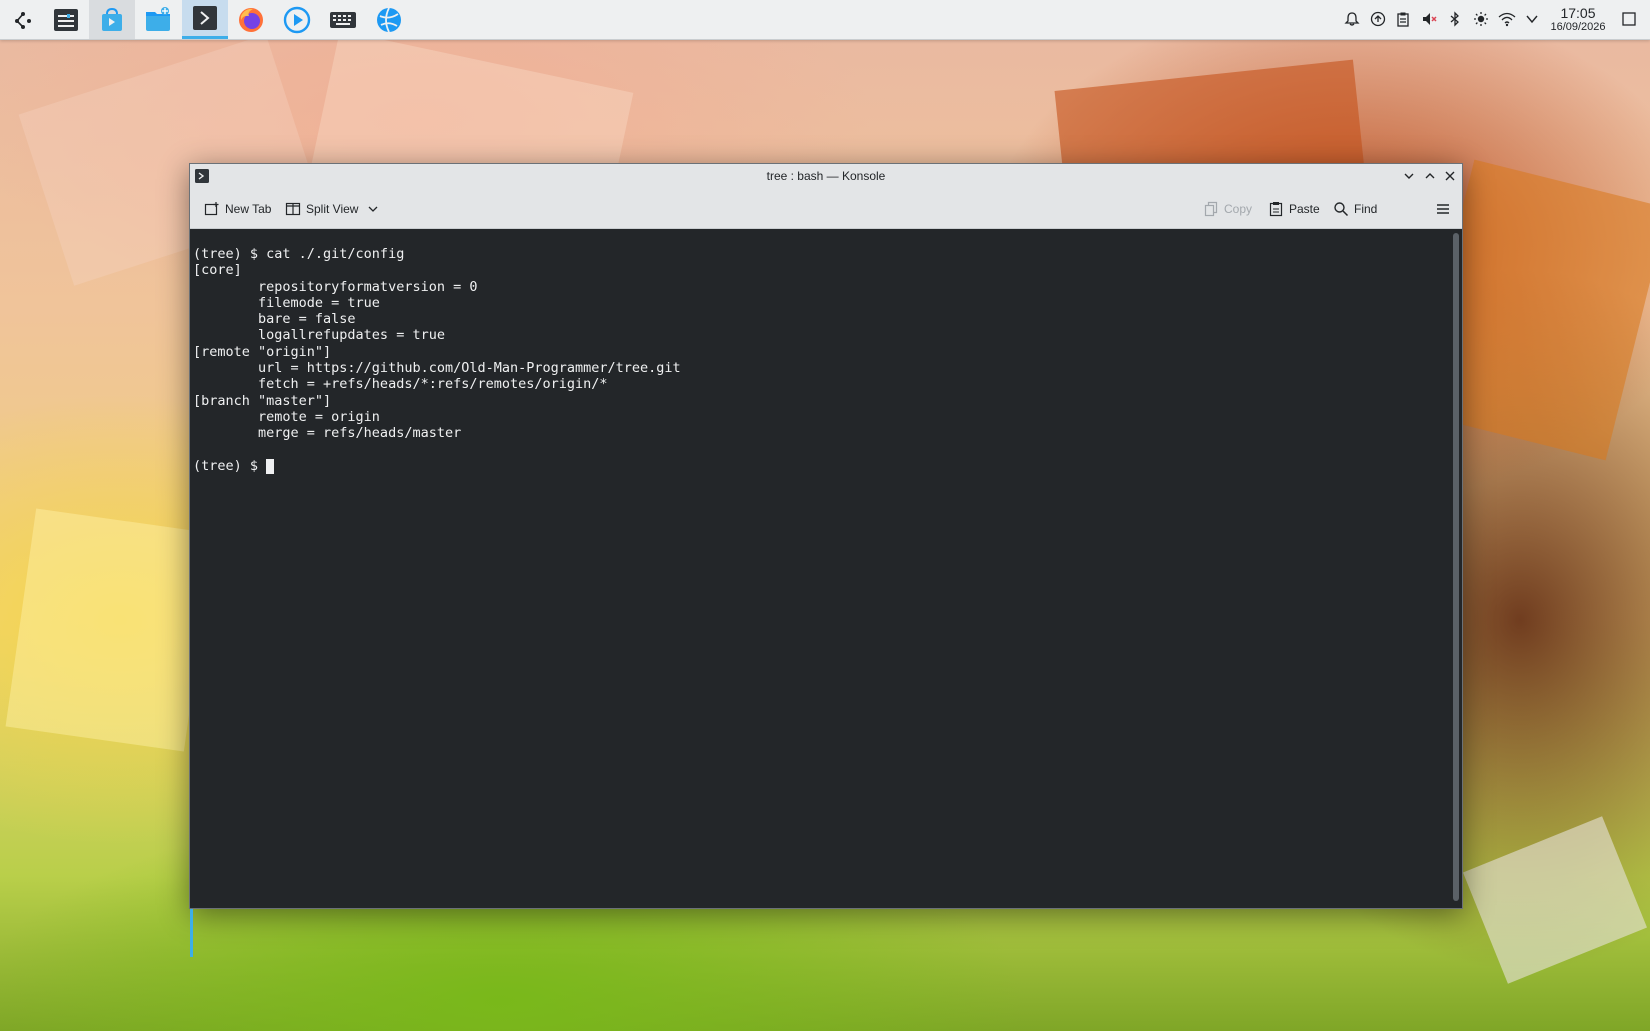 Image resolution: width=1650 pixels, height=1031 pixels. I want to click on volume-muted-icon, so click(1429, 19).